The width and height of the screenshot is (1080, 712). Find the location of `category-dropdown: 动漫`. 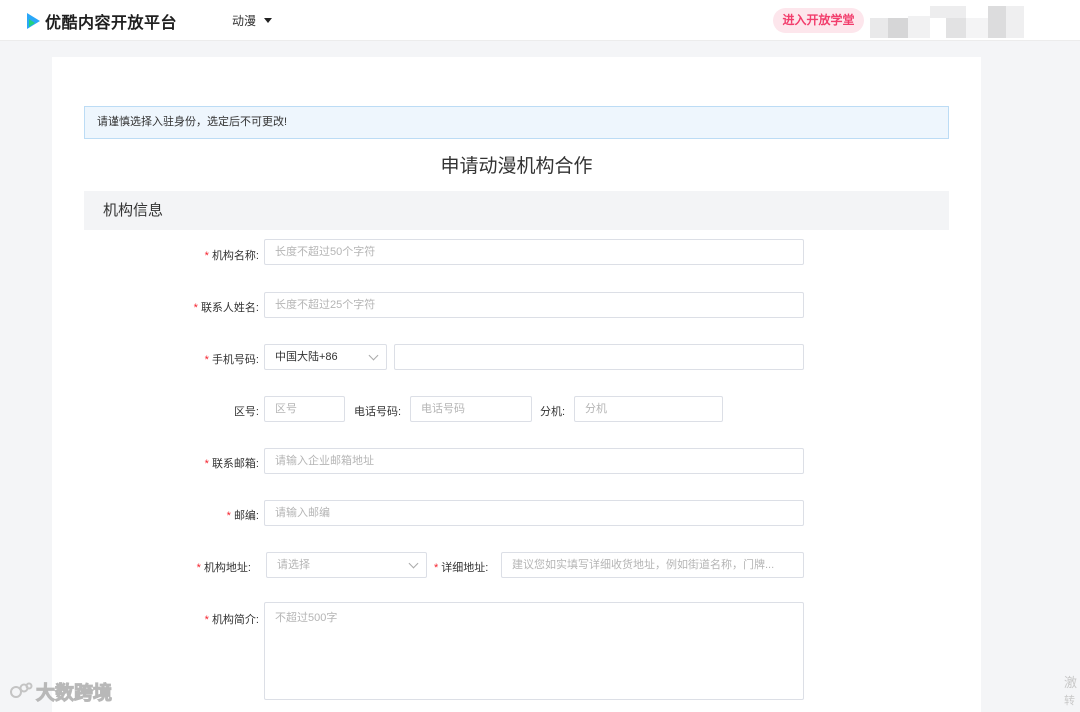

category-dropdown: 动漫 is located at coordinates (252, 20).